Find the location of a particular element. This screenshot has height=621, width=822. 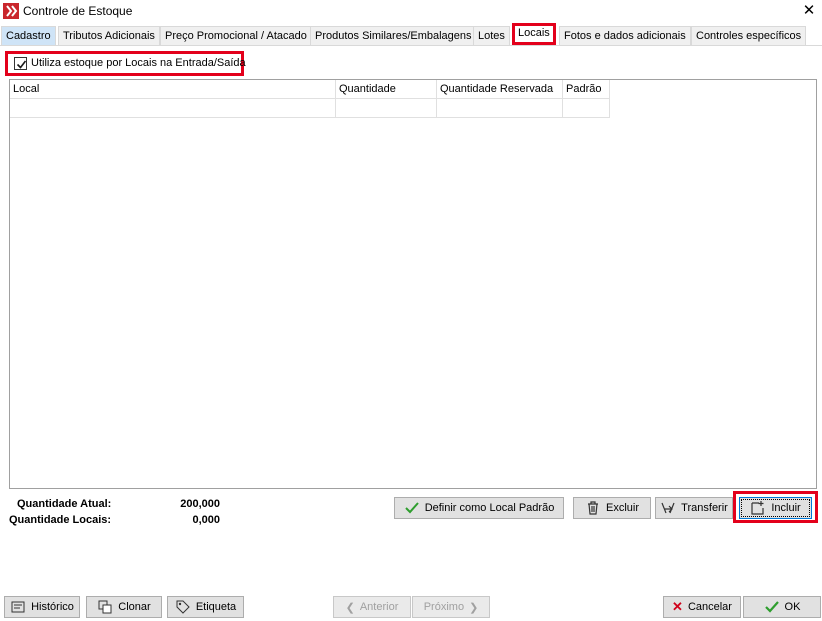

definir-local-padrao-label: Definir como Local Padrão is located at coordinates (489, 508).